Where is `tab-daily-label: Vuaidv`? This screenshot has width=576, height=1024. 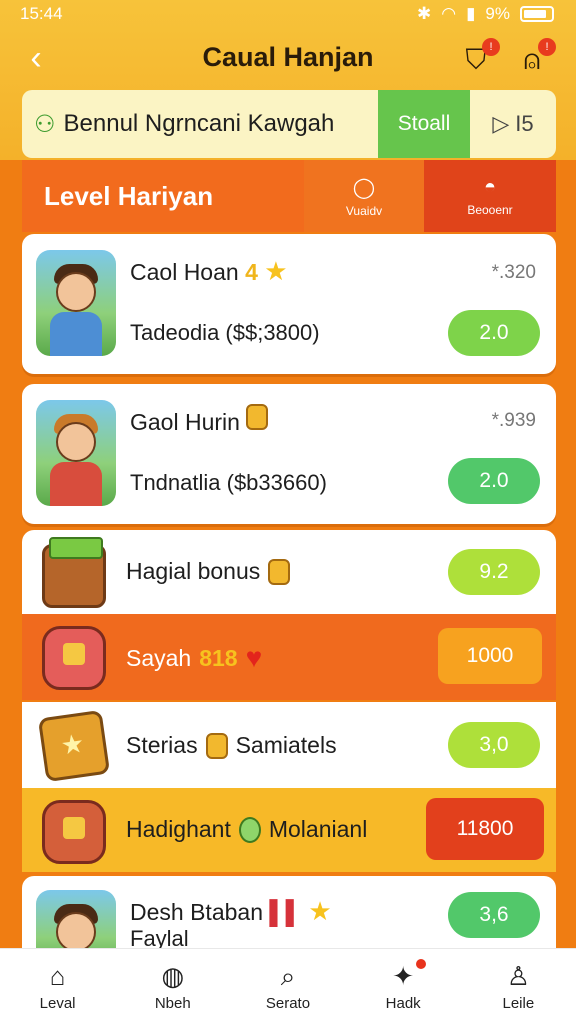 tab-daily-label: Vuaidv is located at coordinates (364, 210).